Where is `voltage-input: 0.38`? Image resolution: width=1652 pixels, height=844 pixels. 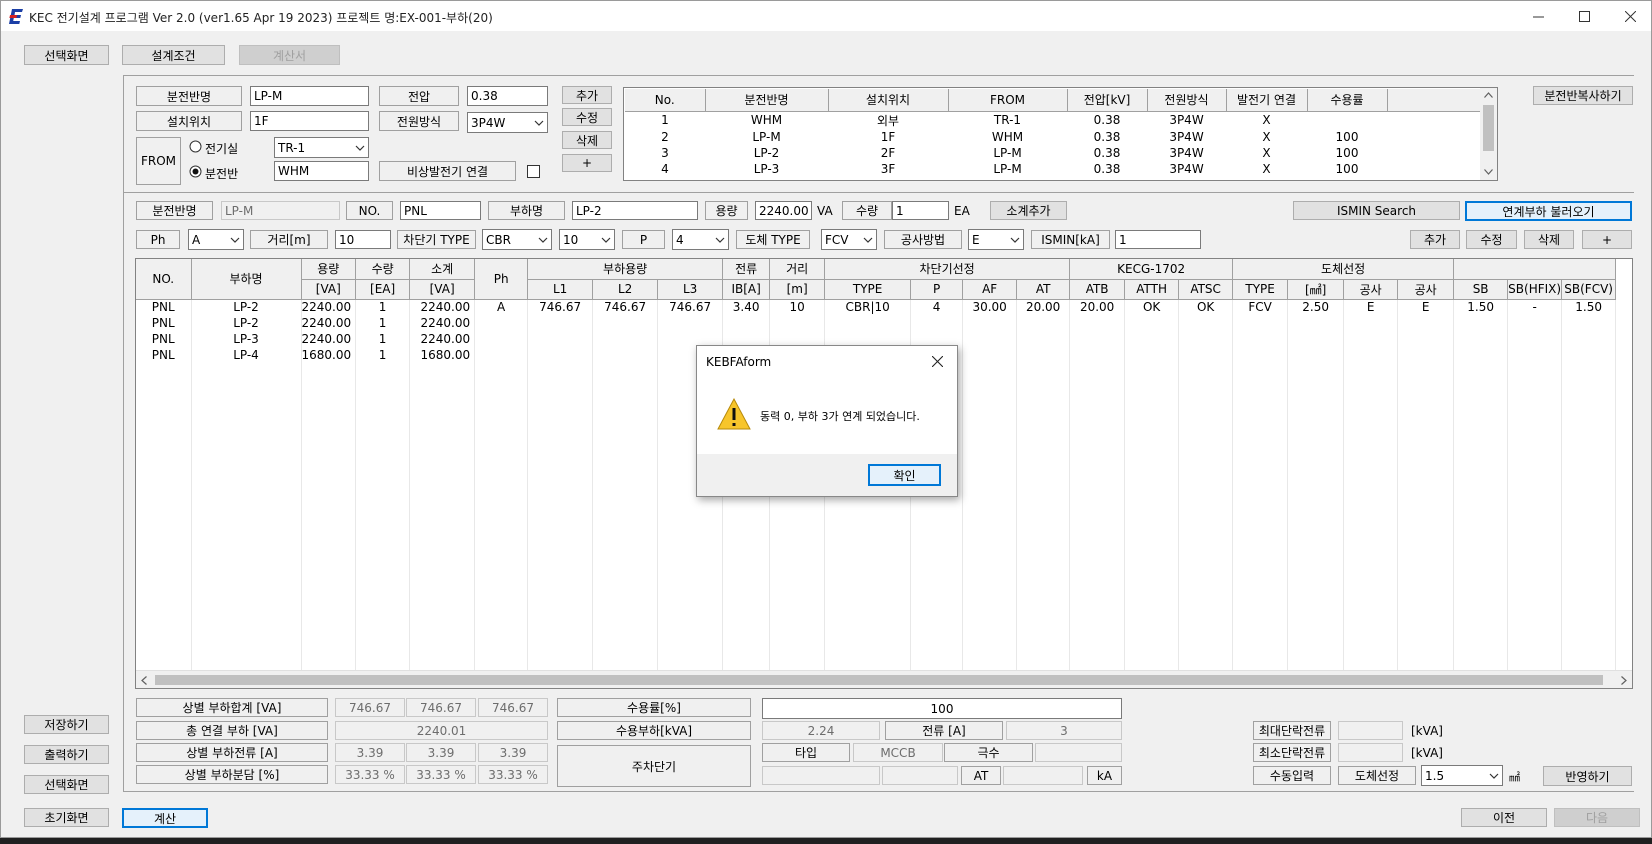
voltage-input: 0.38 is located at coordinates (507, 96).